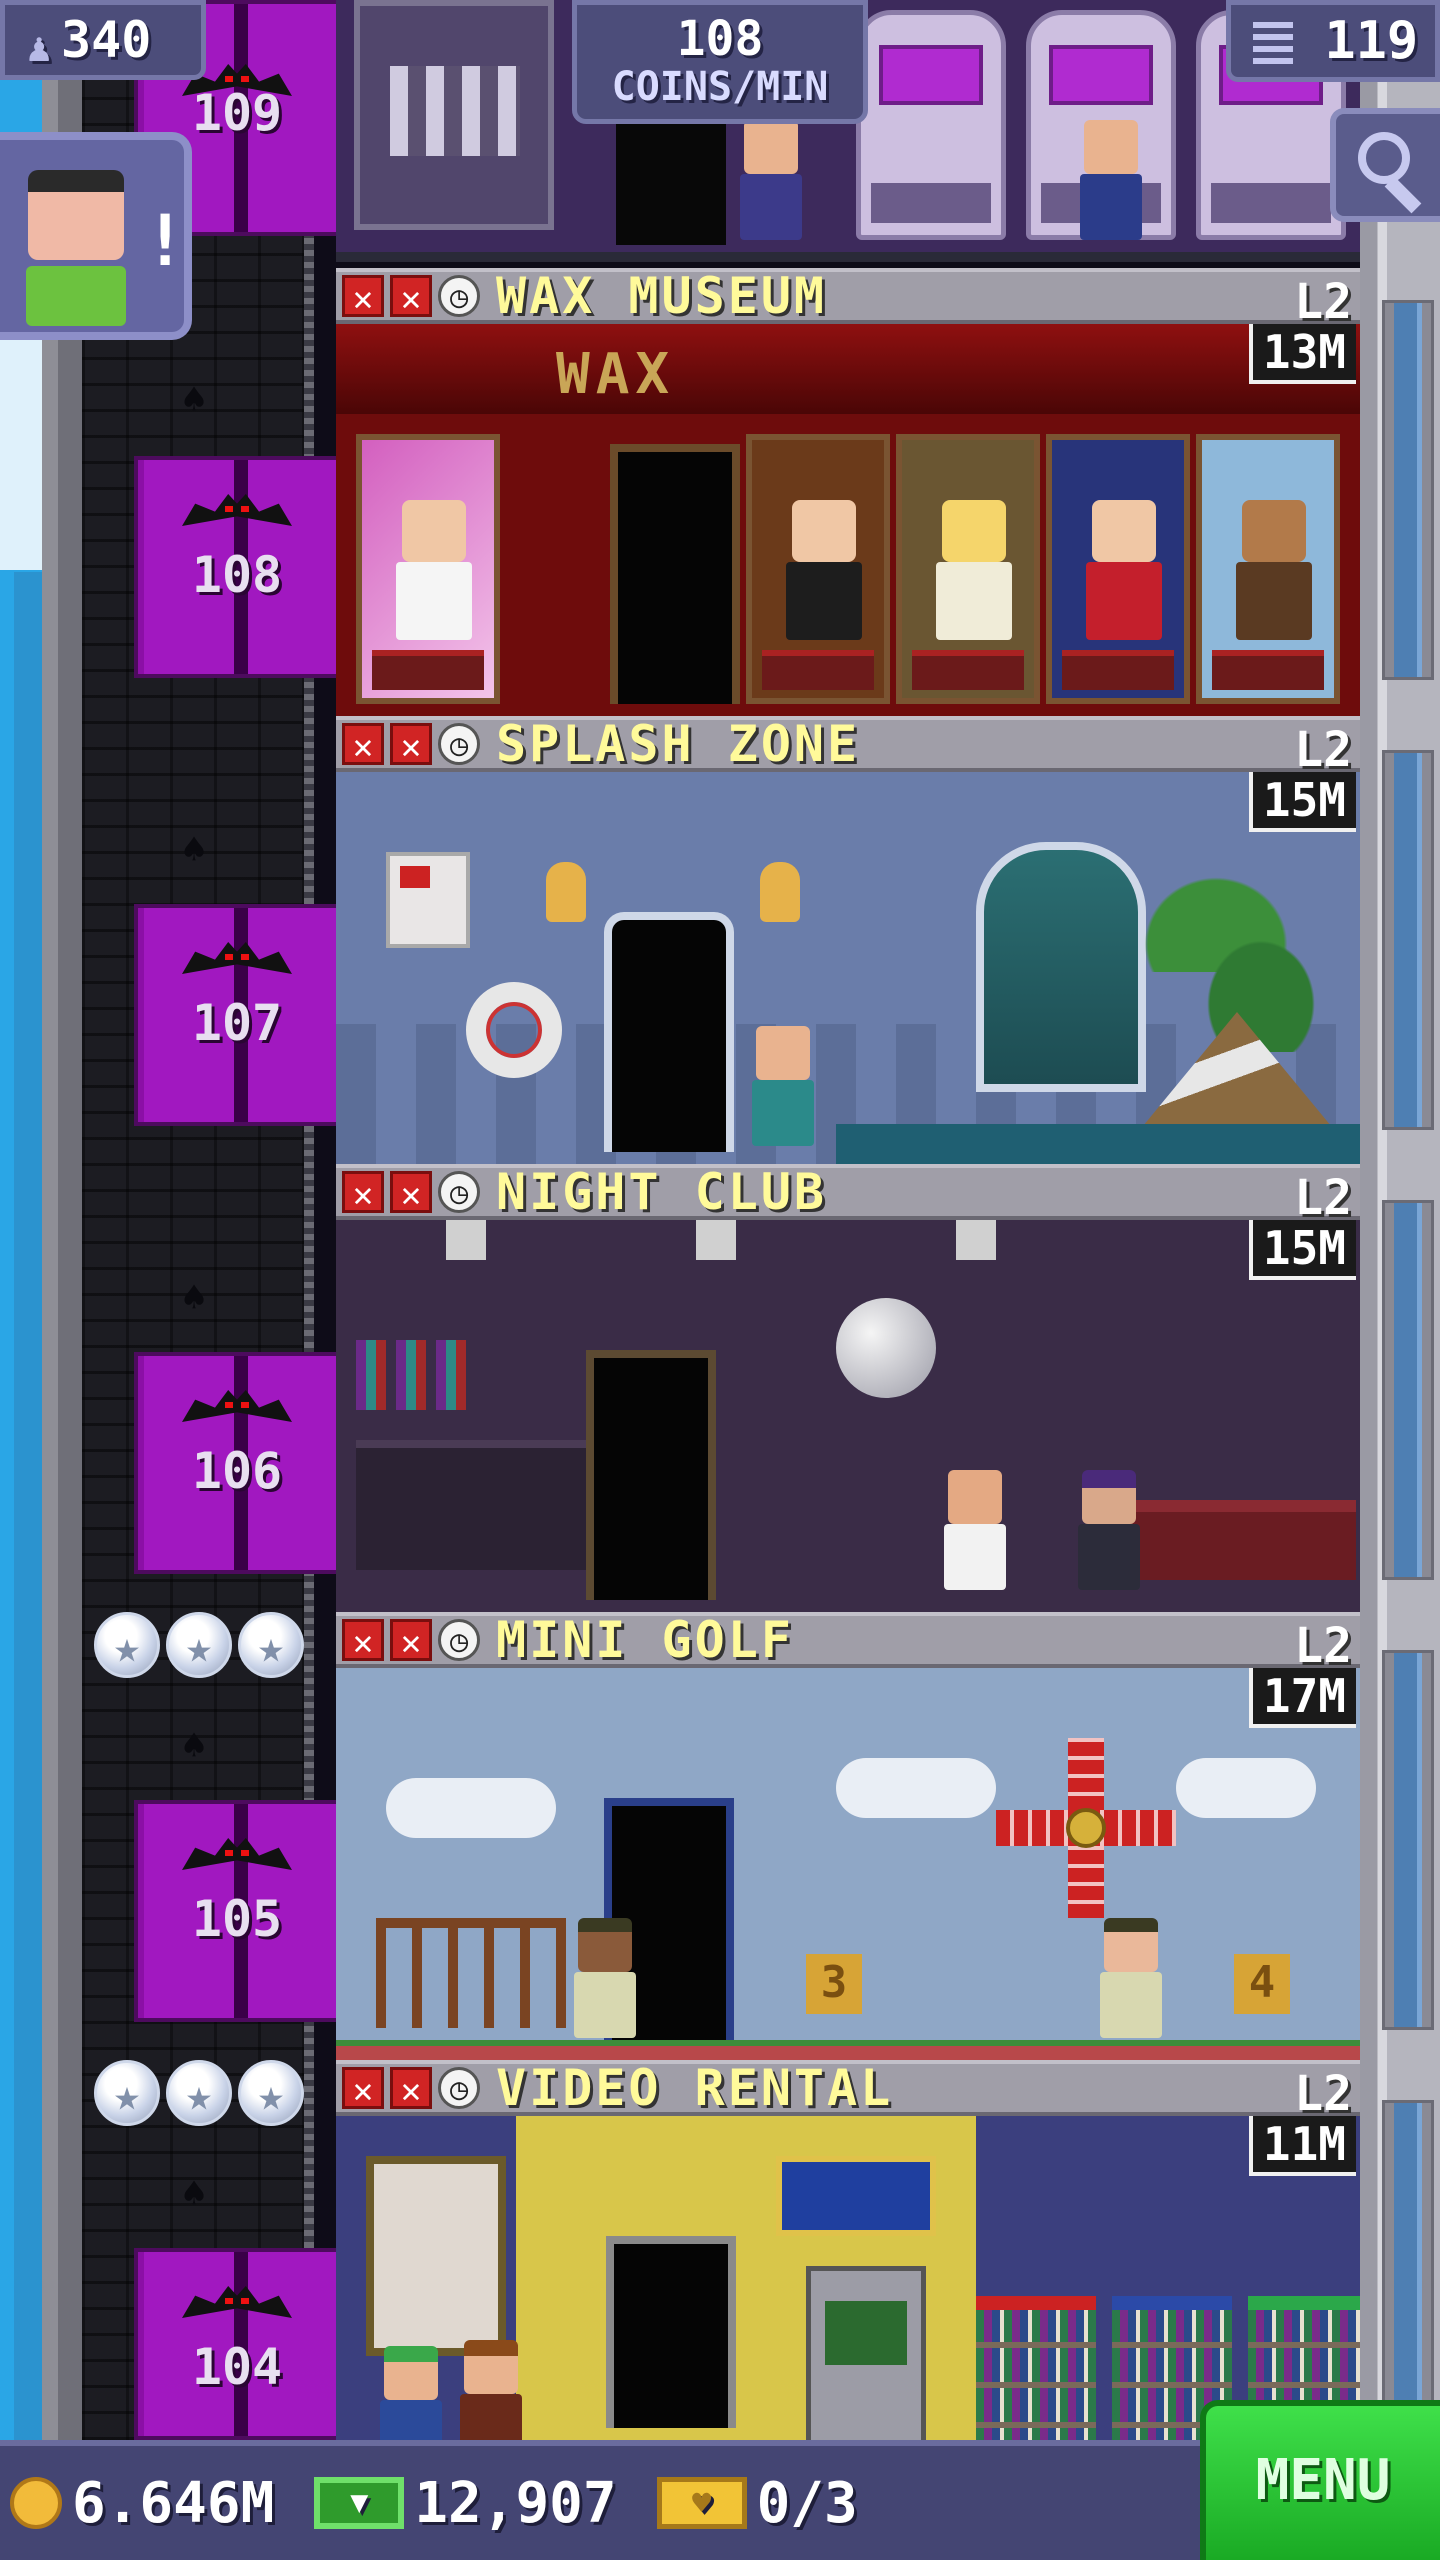 The height and width of the screenshot is (2560, 1440). I want to click on coins-per-minute-value: 108, so click(720, 39).